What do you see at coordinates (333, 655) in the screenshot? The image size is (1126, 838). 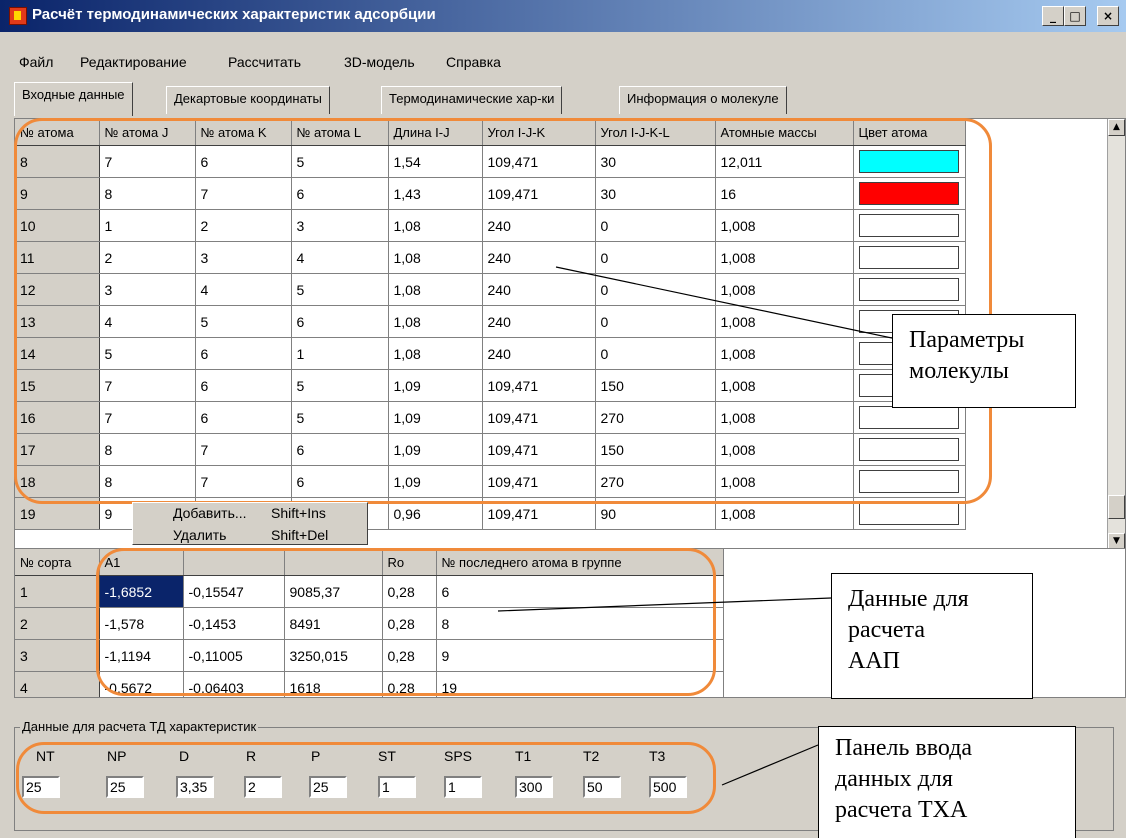 I see `sorts-cell: 3250,015` at bounding box center [333, 655].